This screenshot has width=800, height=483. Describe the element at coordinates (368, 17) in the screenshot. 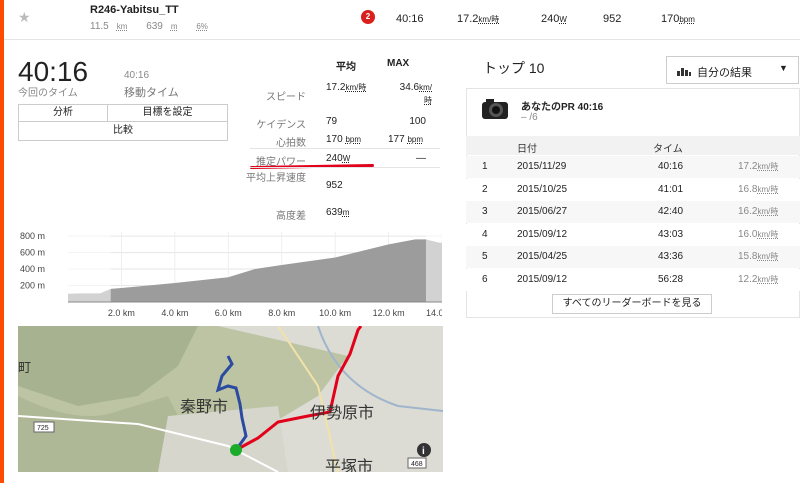

I see `rank-badge: 2` at that location.